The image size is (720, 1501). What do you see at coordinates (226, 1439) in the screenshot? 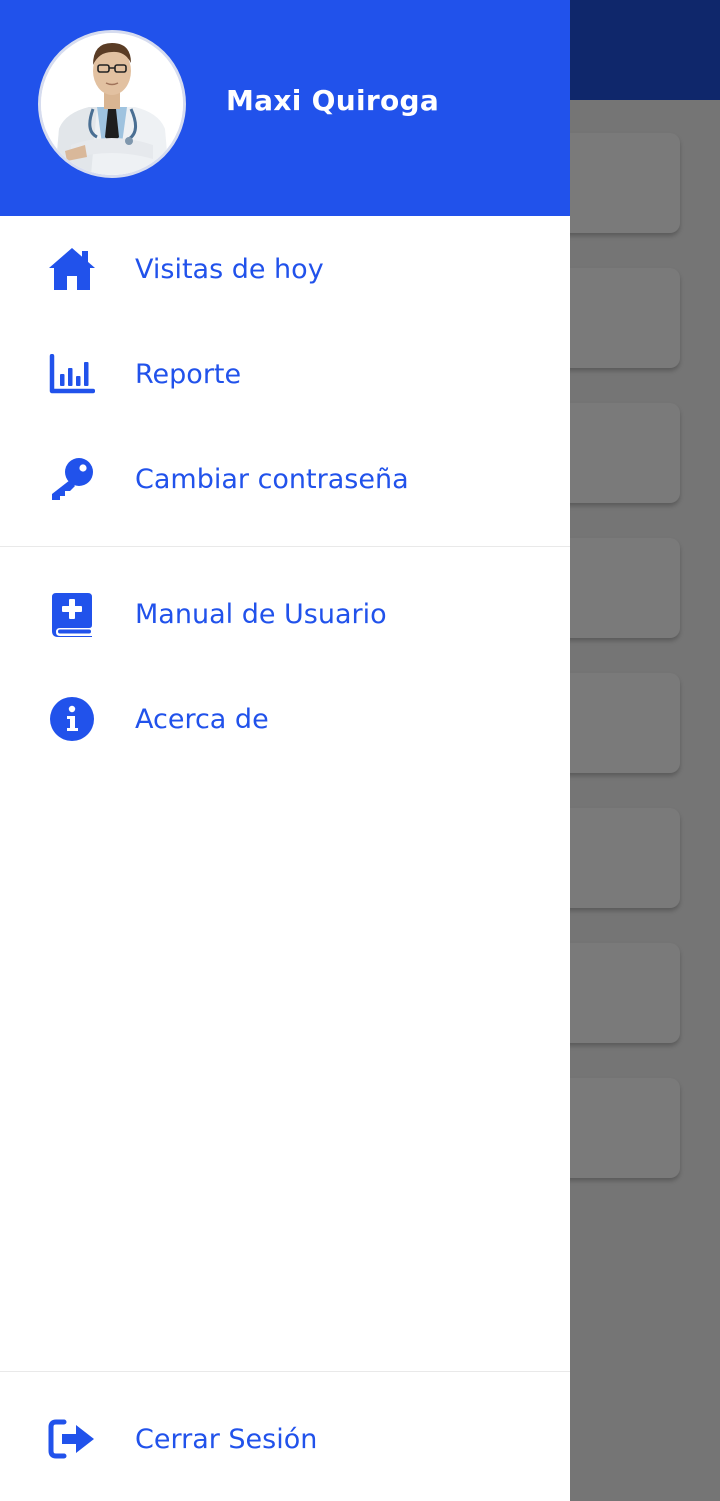
I see `menu-item-label: Cerrar Sesión` at bounding box center [226, 1439].